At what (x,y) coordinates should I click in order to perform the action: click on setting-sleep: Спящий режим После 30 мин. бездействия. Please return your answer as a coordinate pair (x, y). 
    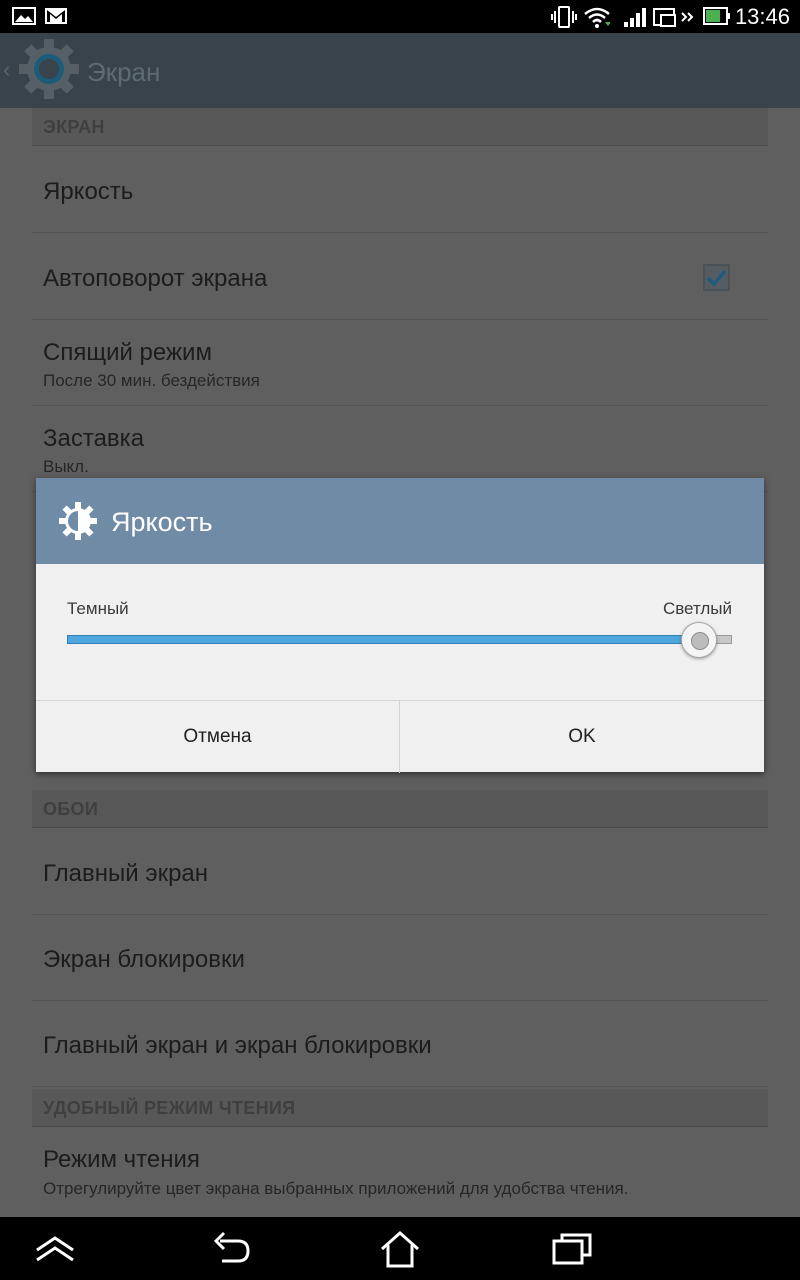
    Looking at the image, I should click on (400, 363).